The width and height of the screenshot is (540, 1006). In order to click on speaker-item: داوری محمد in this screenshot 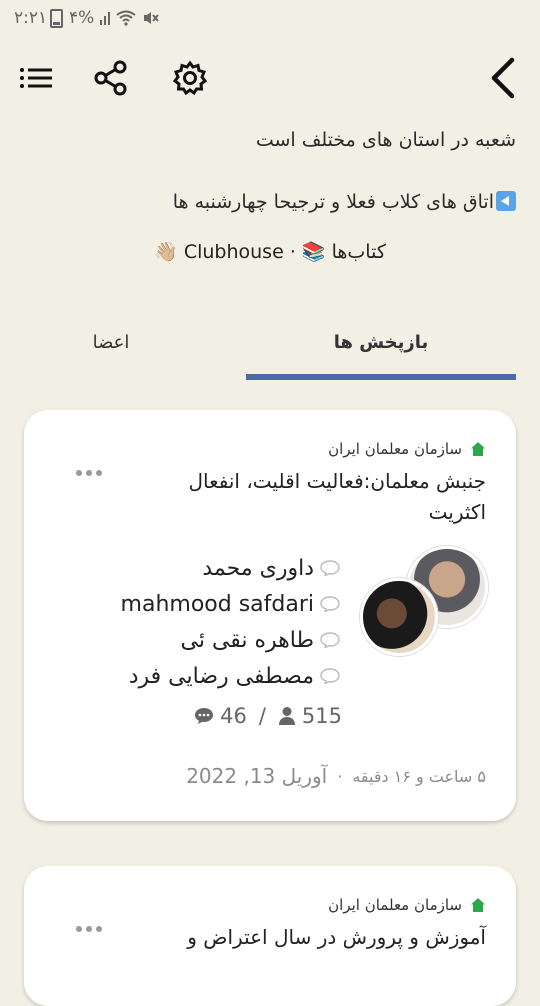, I will do `click(230, 568)`.